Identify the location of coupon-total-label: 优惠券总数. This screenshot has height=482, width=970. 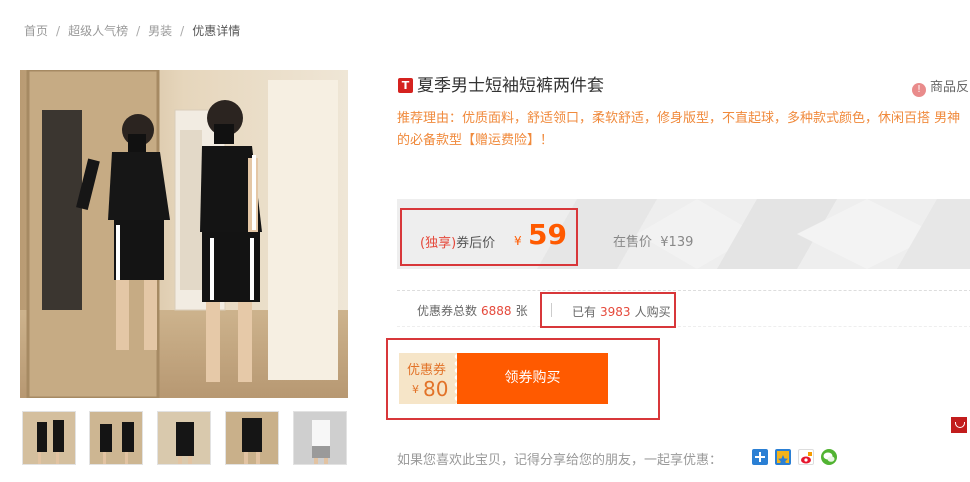
(447, 311).